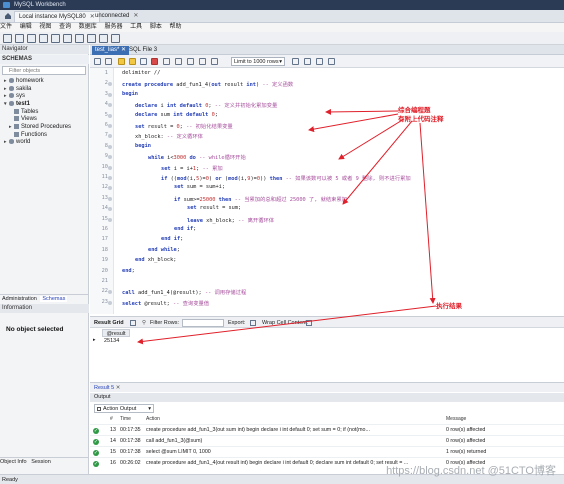 This screenshot has height=484, width=564. I want to click on open-sql-script-icon, so click(19, 38).